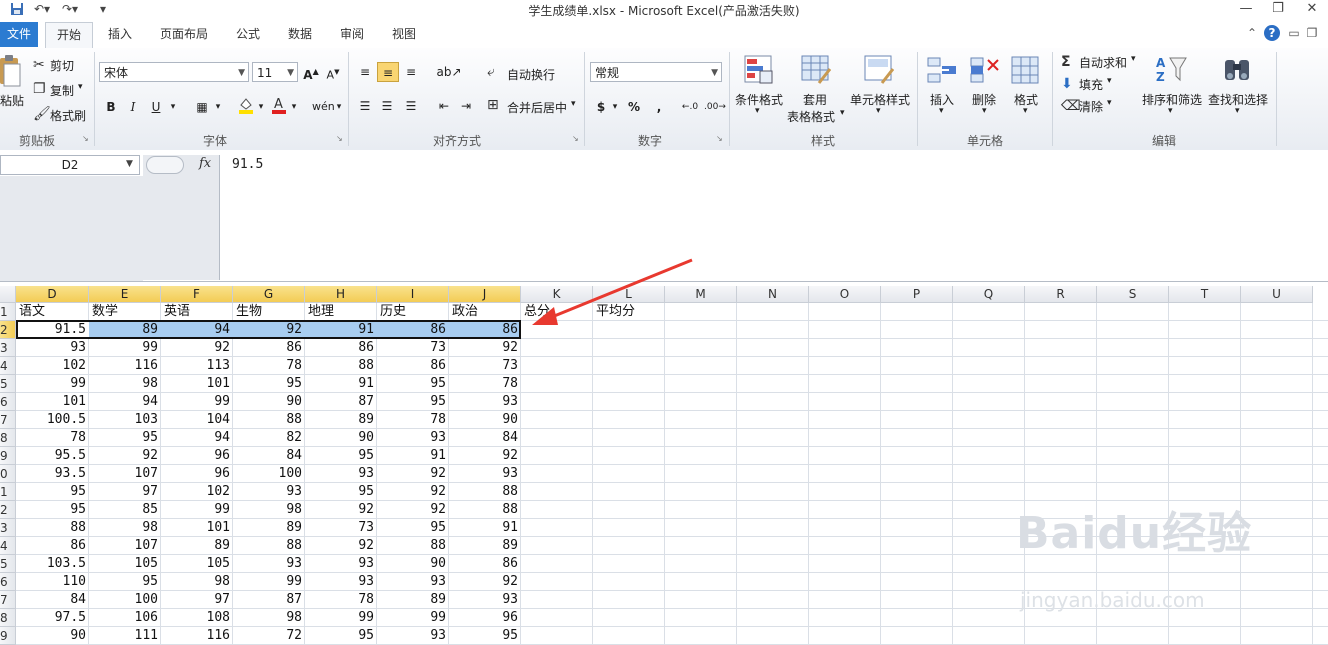  What do you see at coordinates (411, 72) in the screenshot?
I see `align-bottom-icon: ≡` at bounding box center [411, 72].